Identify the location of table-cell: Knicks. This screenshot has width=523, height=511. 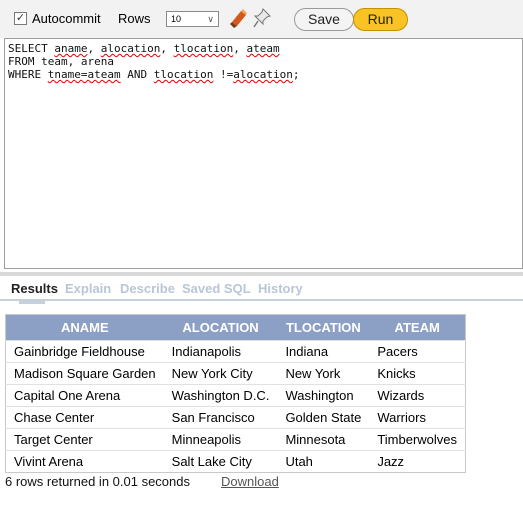
(417, 373).